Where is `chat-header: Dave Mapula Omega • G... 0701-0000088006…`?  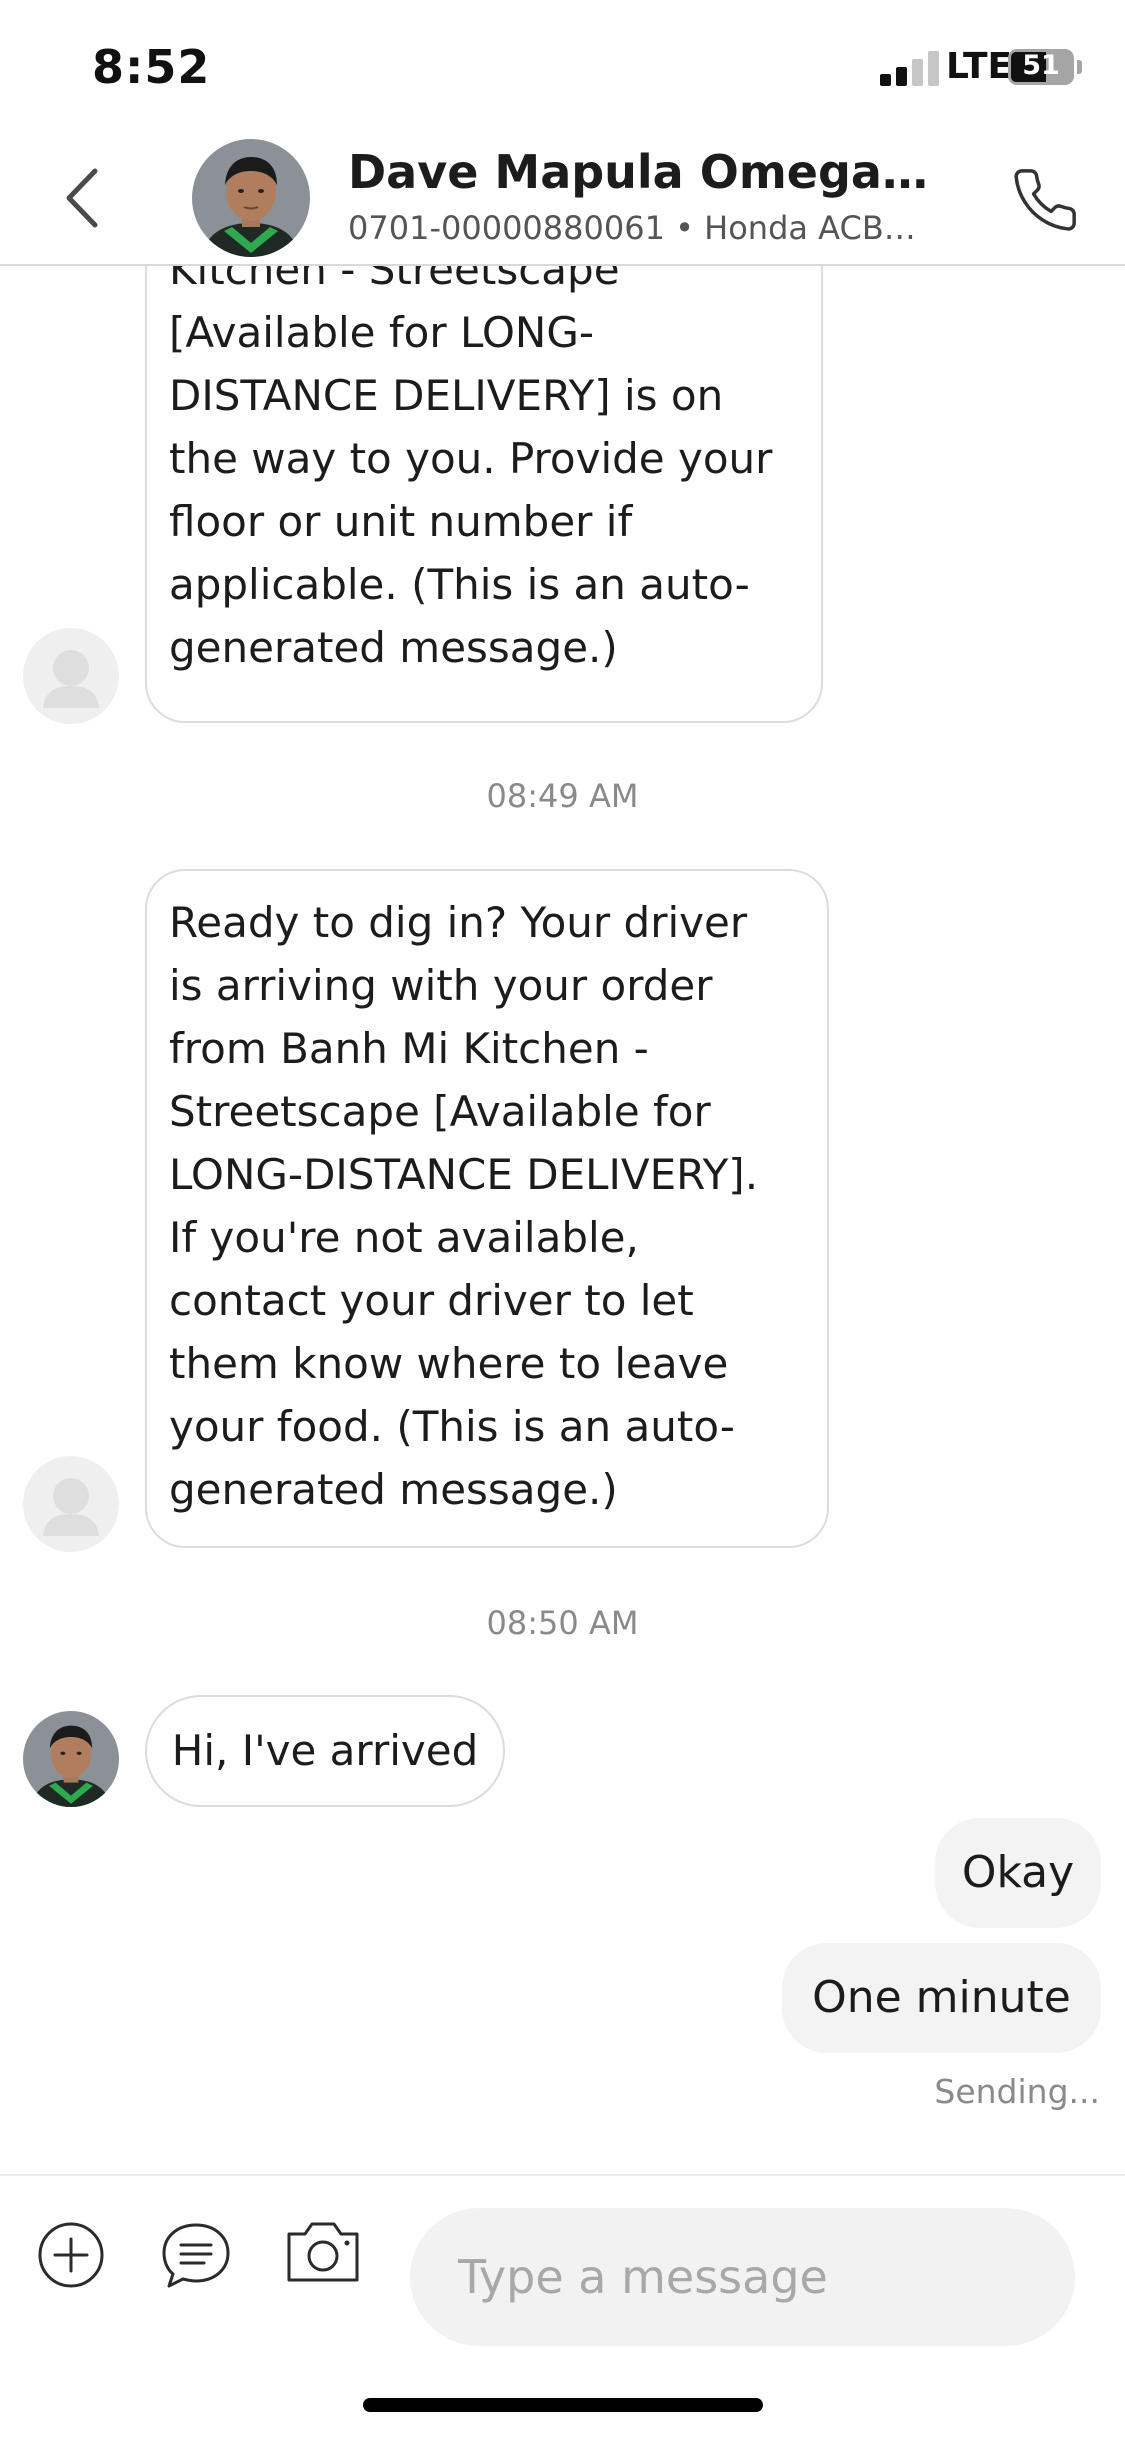 chat-header: Dave Mapula Omega • G... 0701-0000088006… is located at coordinates (562, 200).